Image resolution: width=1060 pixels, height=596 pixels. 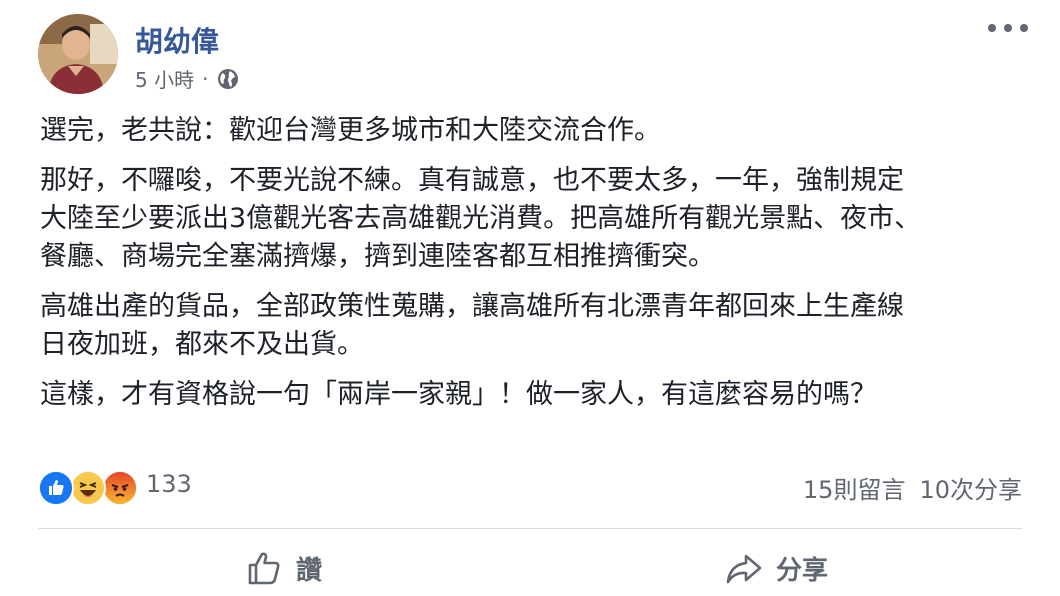 I want to click on comment-count: 15則留言, so click(x=854, y=487).